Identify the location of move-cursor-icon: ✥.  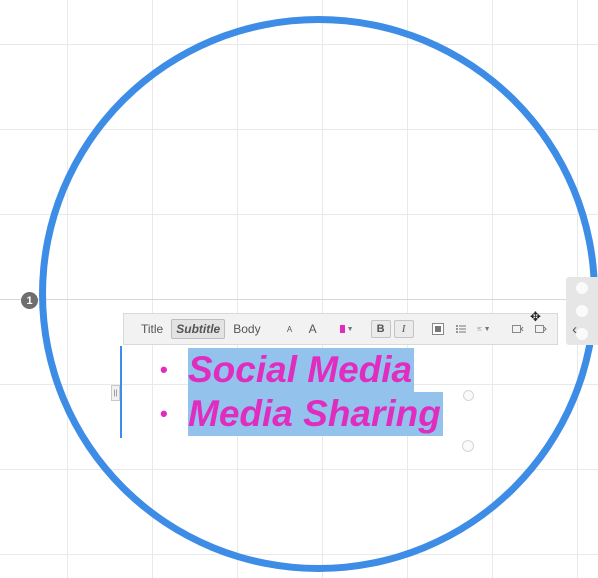
(535, 316).